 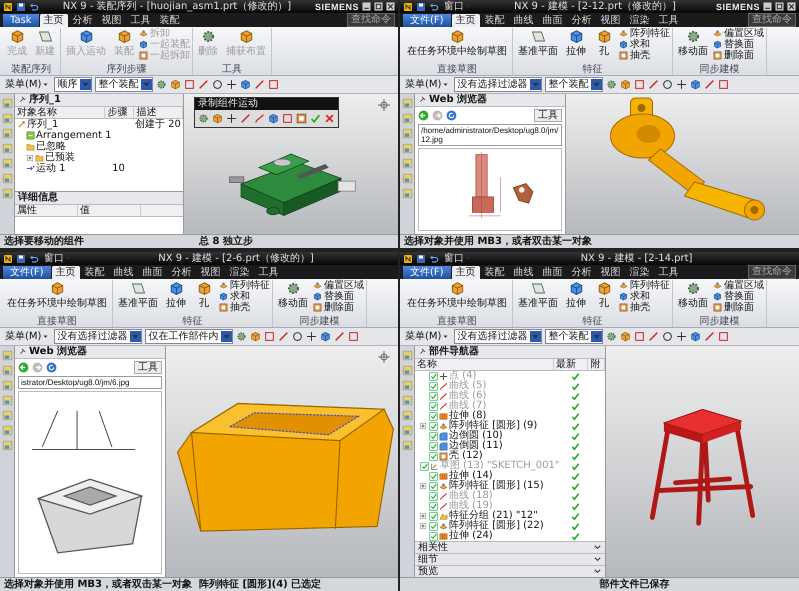 I want to click on feature-label: 拉伸 (8), so click(x=467, y=416).